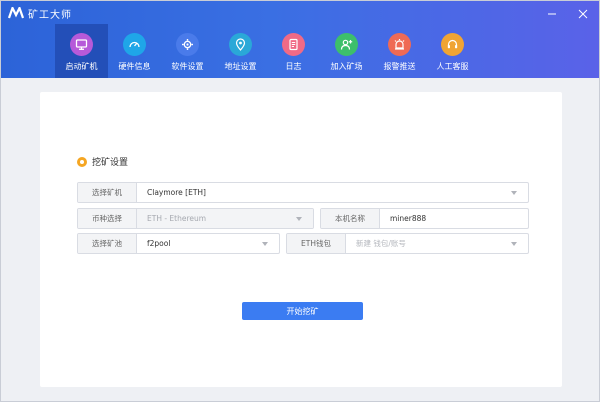 Image resolution: width=600 pixels, height=402 pixels. What do you see at coordinates (399, 66) in the screenshot?
I see `nav-label: 报警推送` at bounding box center [399, 66].